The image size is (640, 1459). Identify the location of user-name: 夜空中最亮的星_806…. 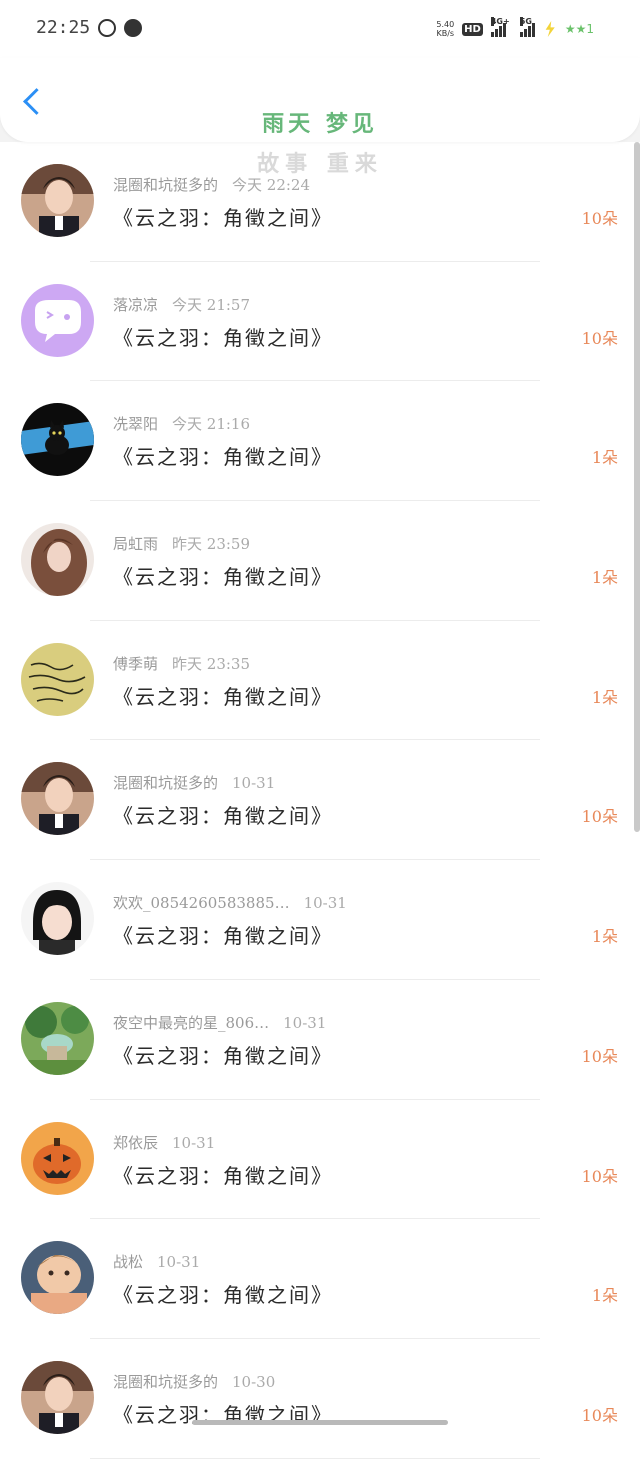
(191, 1023).